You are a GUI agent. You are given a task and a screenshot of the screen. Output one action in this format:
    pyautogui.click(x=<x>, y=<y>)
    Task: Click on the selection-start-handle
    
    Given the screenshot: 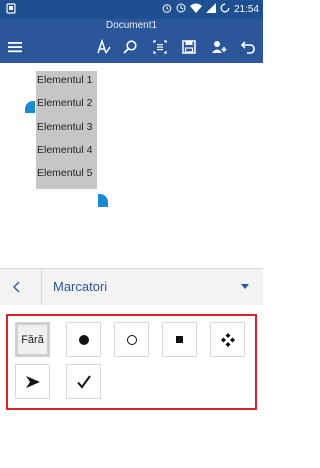 What is the action you would take?
    pyautogui.click(x=30, y=107)
    